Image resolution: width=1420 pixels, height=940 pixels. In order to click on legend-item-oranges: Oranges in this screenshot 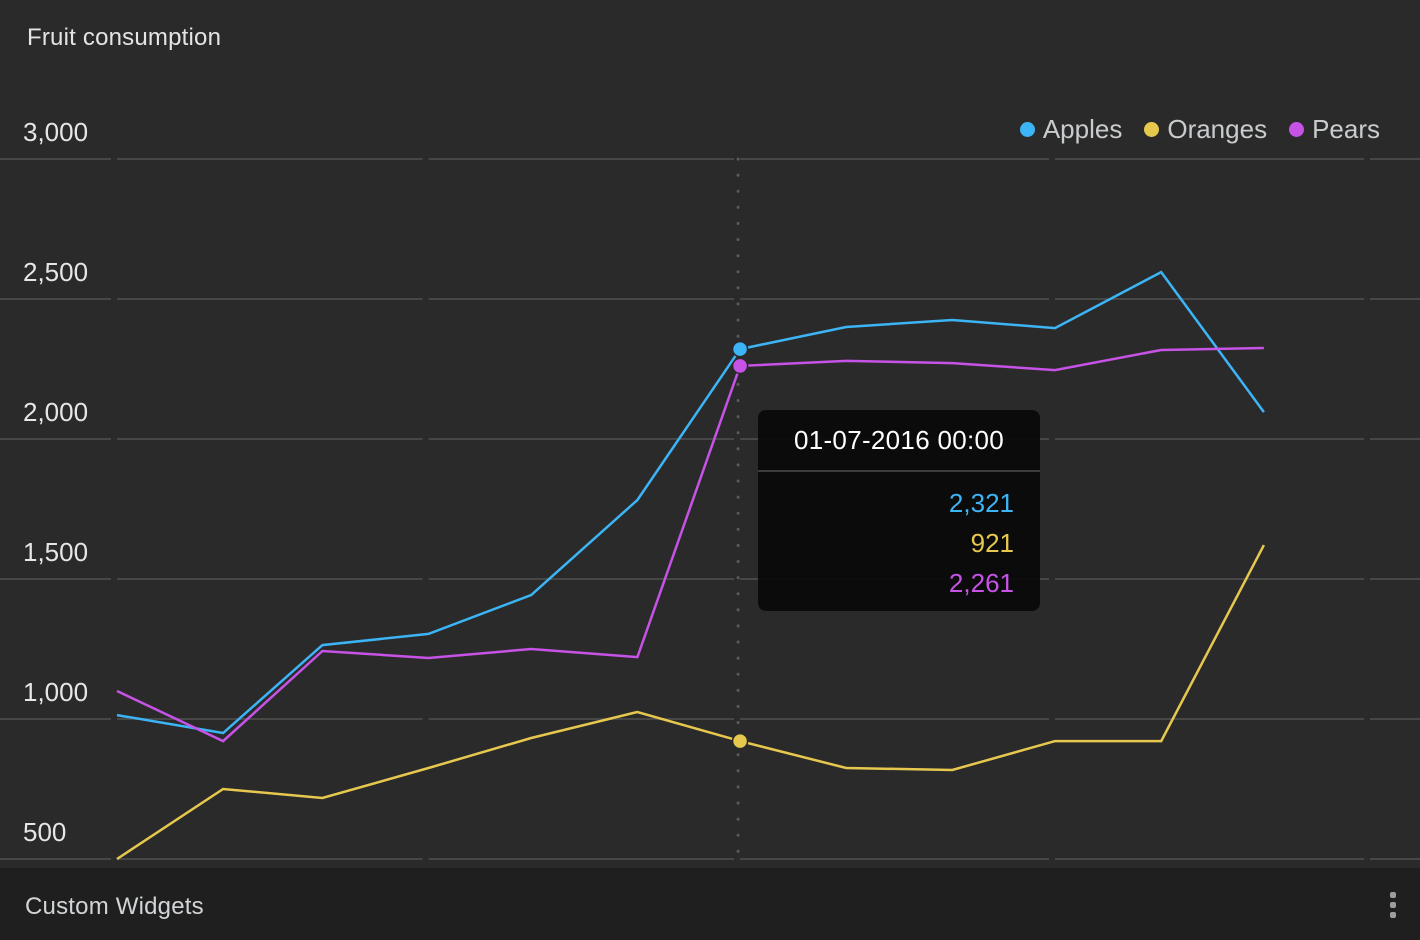, I will do `click(1205, 129)`.